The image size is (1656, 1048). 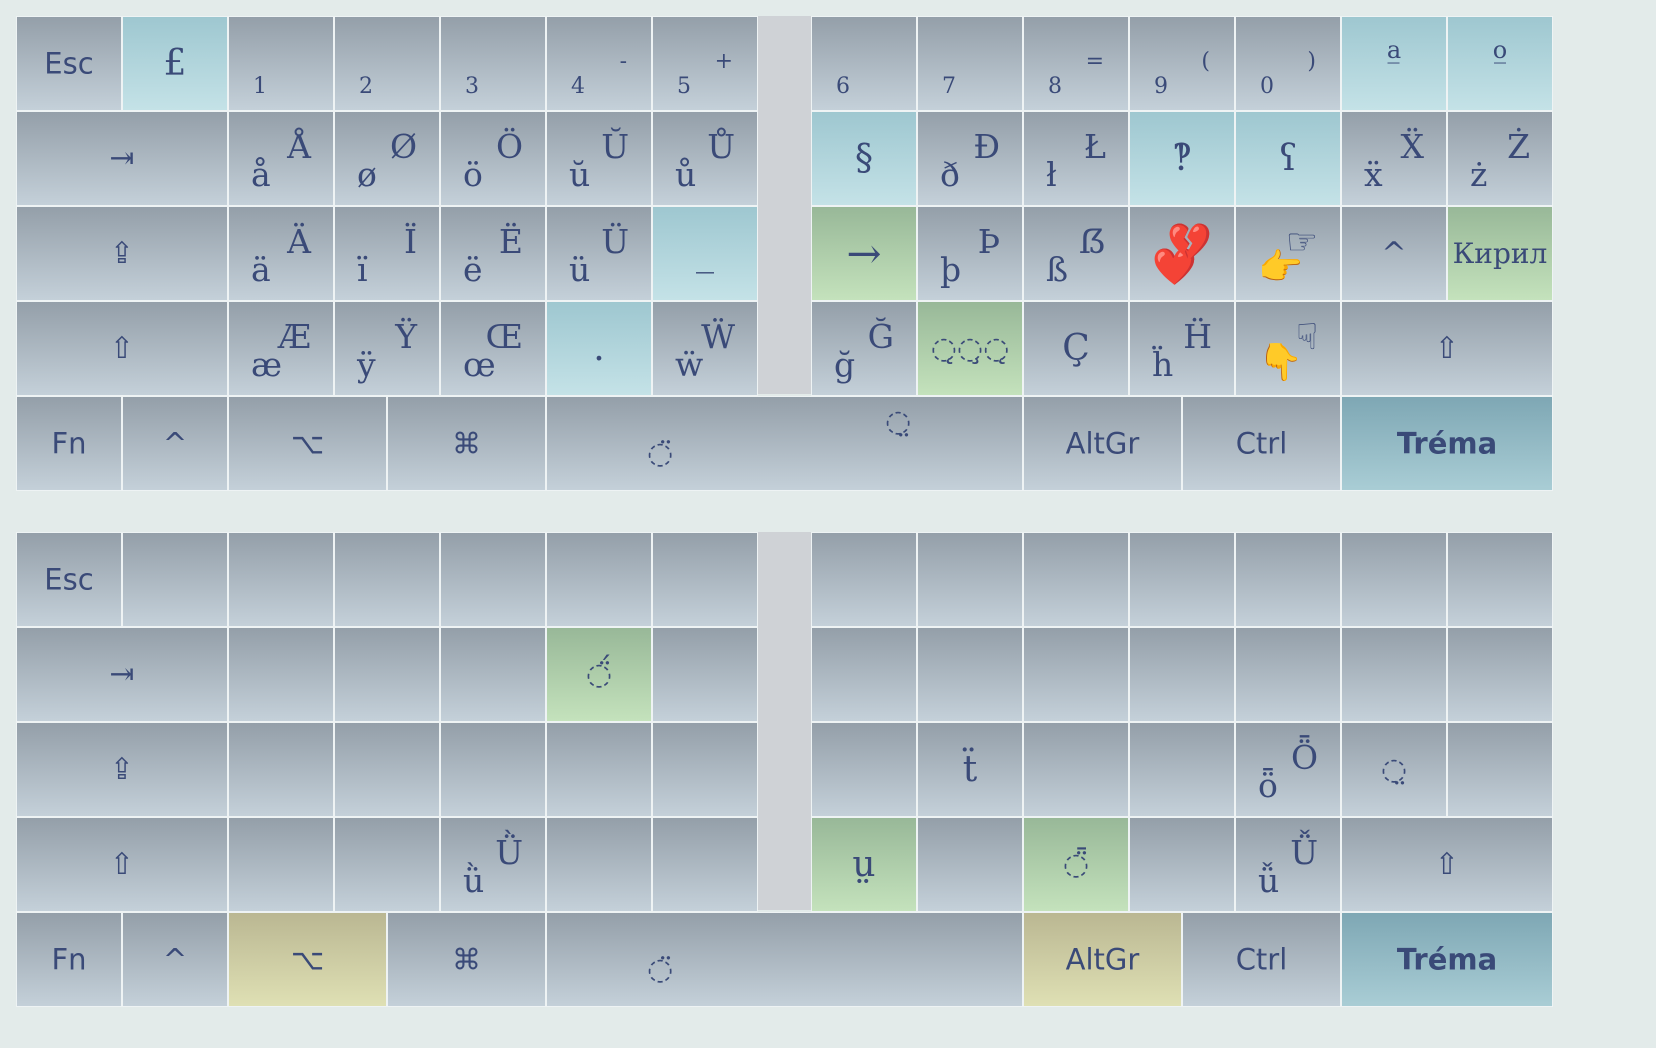 I want to click on key-underscore: _, so click(x=705, y=253).